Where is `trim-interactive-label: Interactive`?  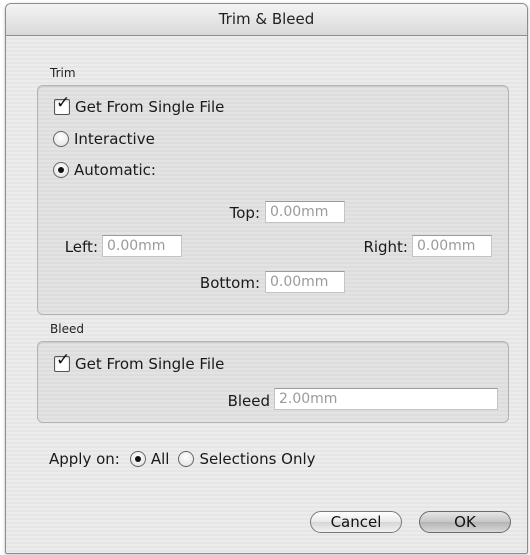
trim-interactive-label: Interactive is located at coordinates (114, 139).